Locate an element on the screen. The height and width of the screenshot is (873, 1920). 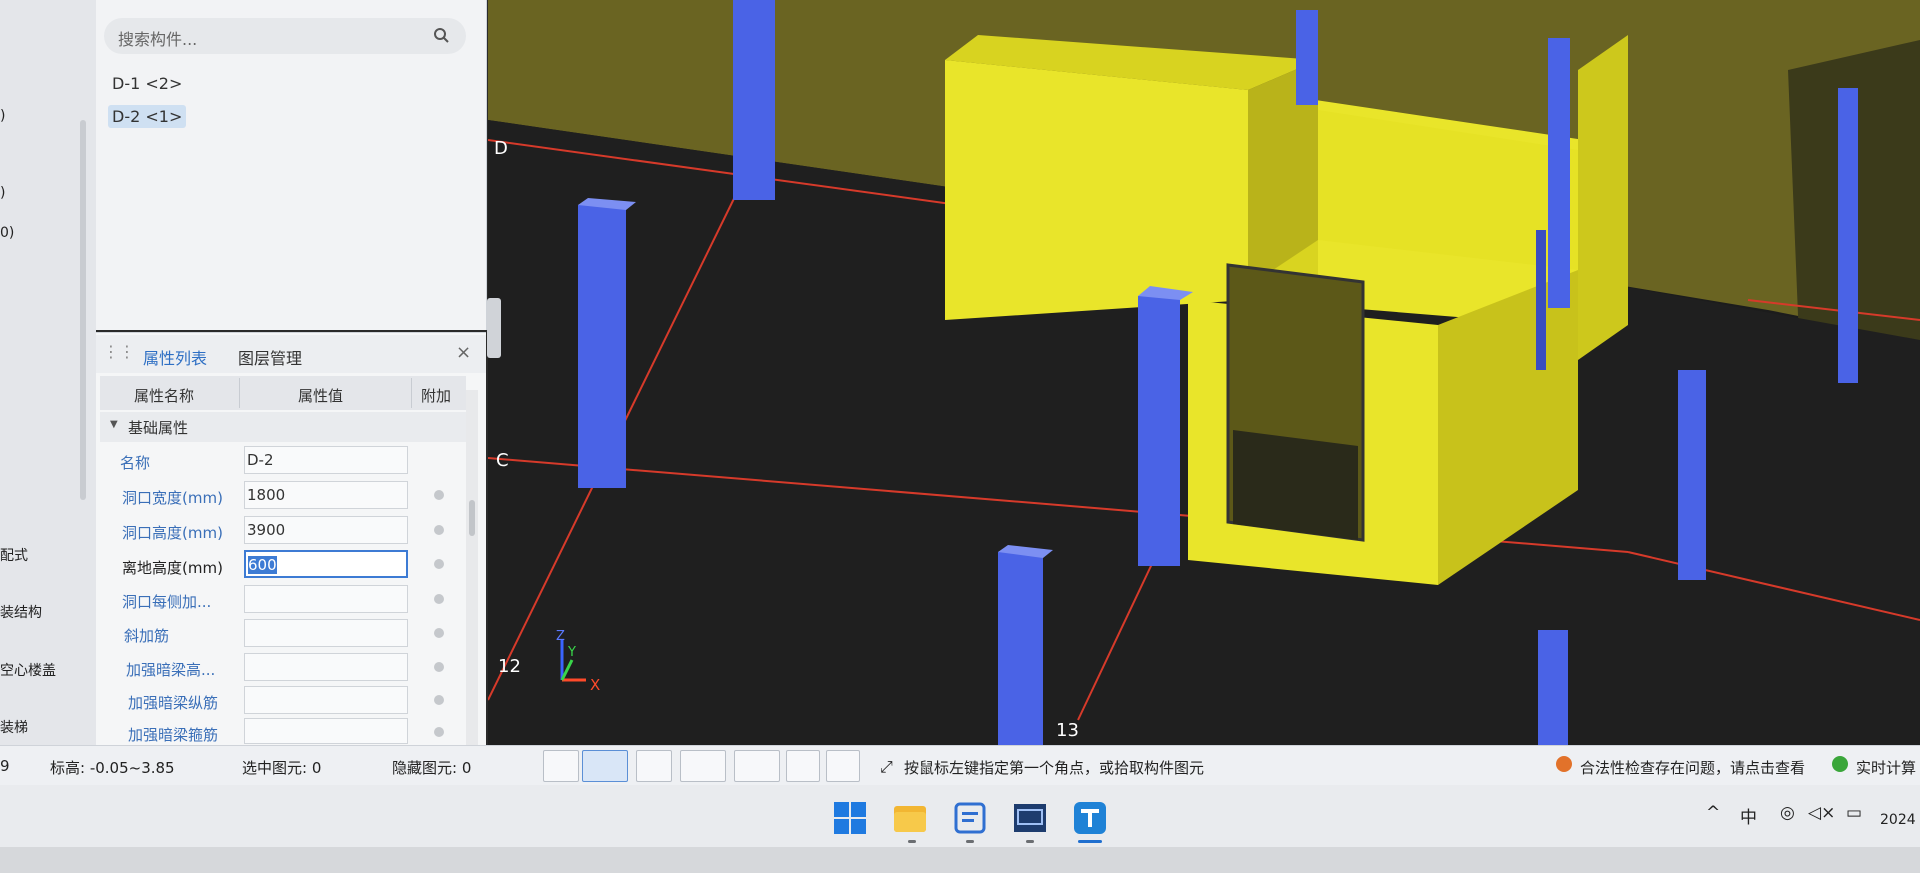
check-icon is located at coordinates (1840, 764).